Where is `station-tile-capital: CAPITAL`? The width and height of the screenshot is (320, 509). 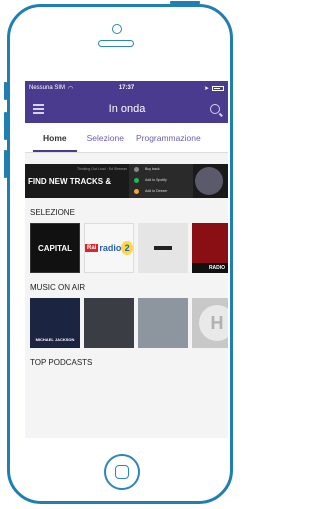
station-tile-capital: CAPITAL is located at coordinates (55, 248).